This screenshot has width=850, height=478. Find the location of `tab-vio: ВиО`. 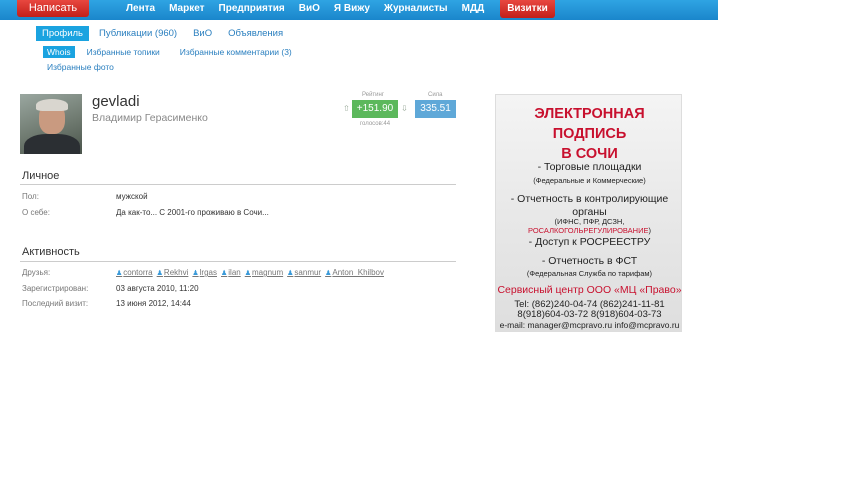

tab-vio: ВиО is located at coordinates (202, 33).